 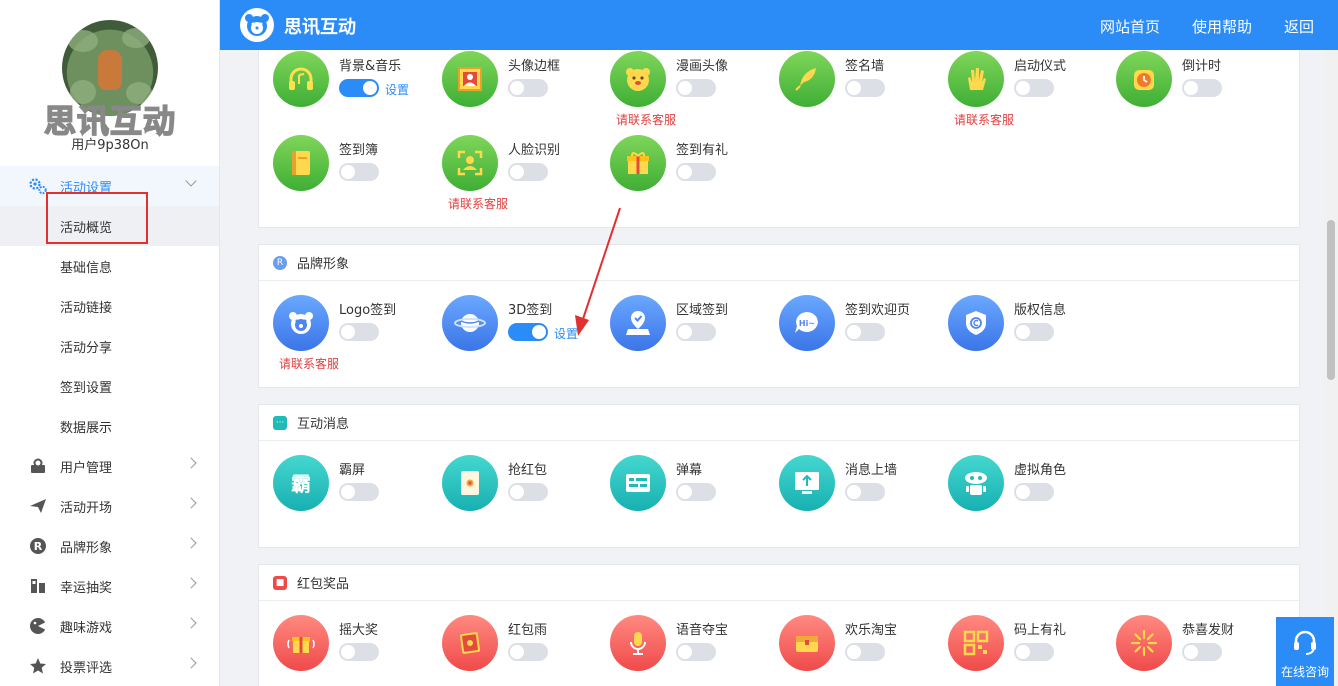 What do you see at coordinates (38, 546) in the screenshot?
I see `svg-text: R` at bounding box center [38, 546].